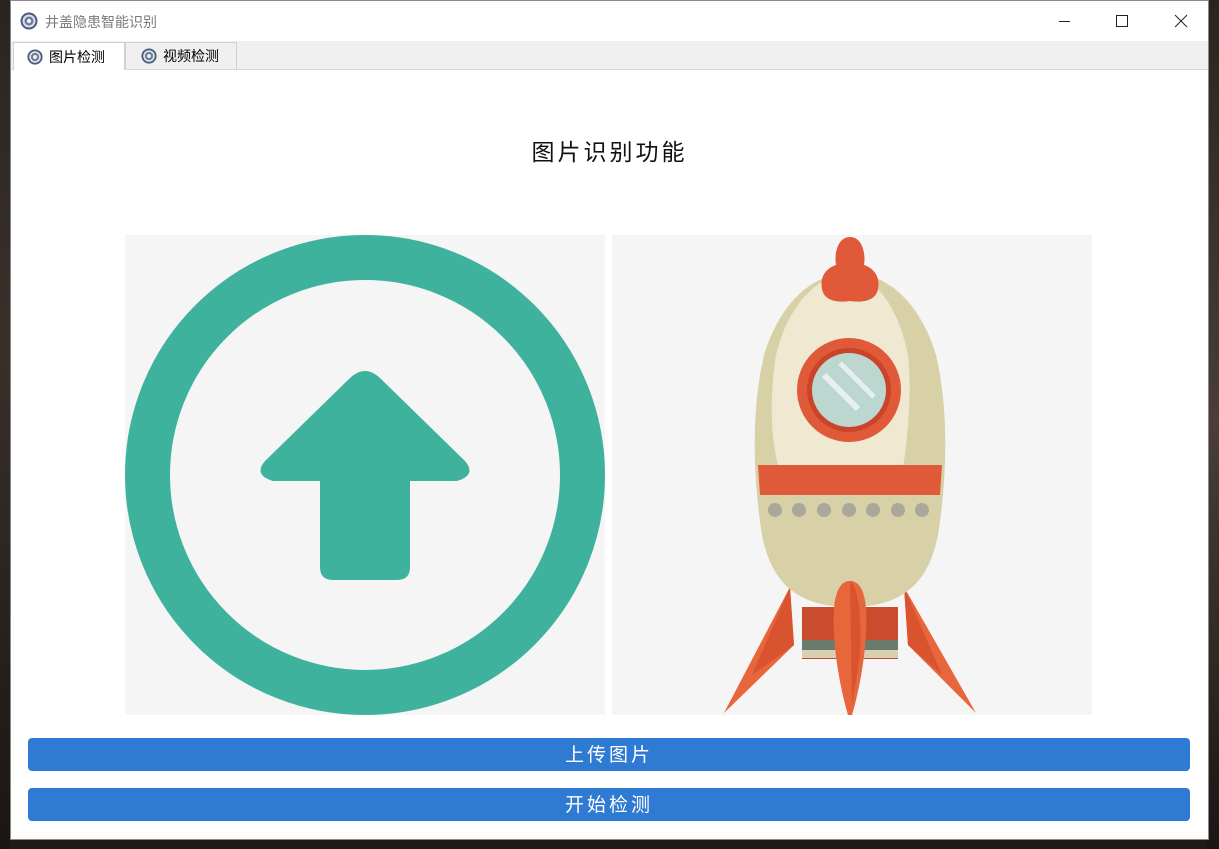 Image resolution: width=1219 pixels, height=849 pixels. Describe the element at coordinates (609, 153) in the screenshot. I see `page-title: 图片识别功能` at that location.